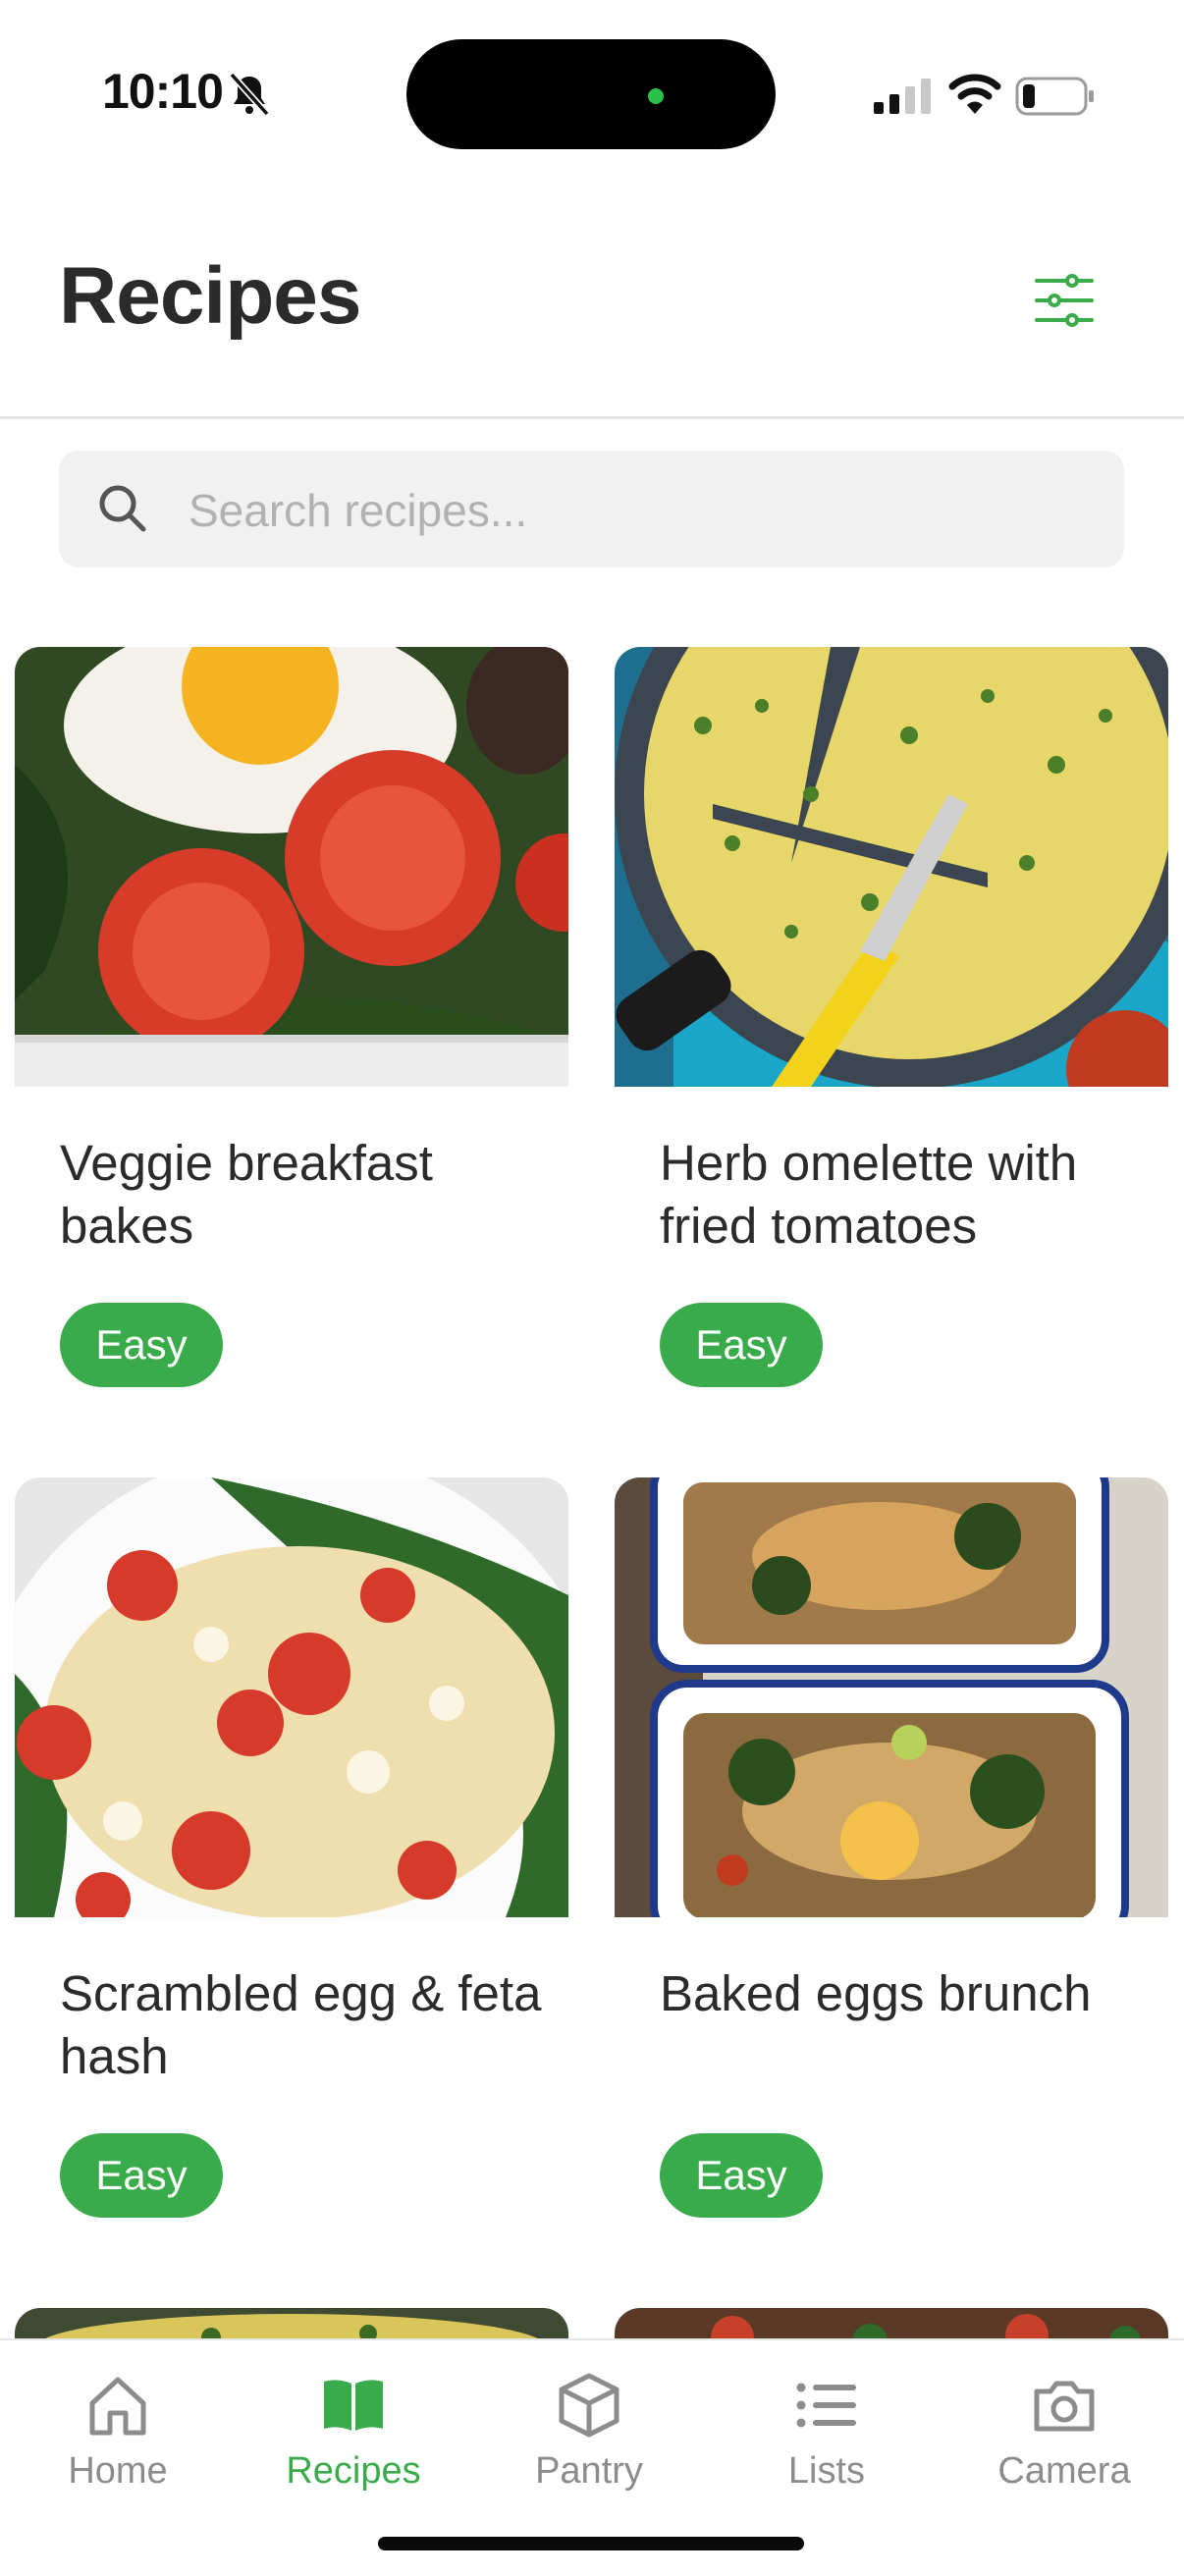 This screenshot has height=2576, width=1184. Describe the element at coordinates (122, 508) in the screenshot. I see `search-icon` at that location.